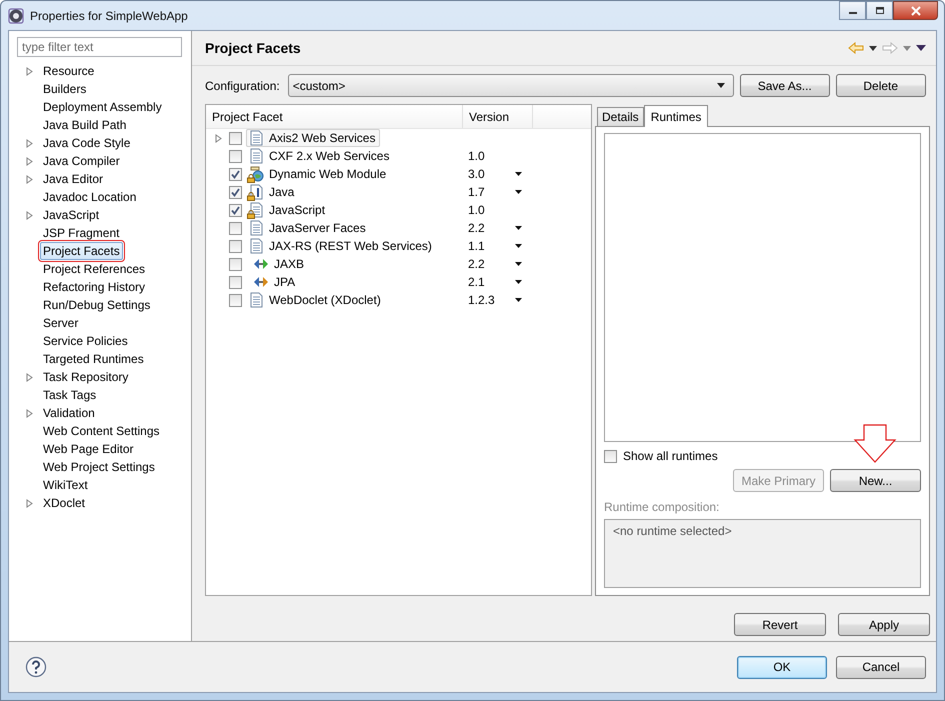 This screenshot has height=701, width=945. I want to click on column-header: Project Facet, so click(334, 116).